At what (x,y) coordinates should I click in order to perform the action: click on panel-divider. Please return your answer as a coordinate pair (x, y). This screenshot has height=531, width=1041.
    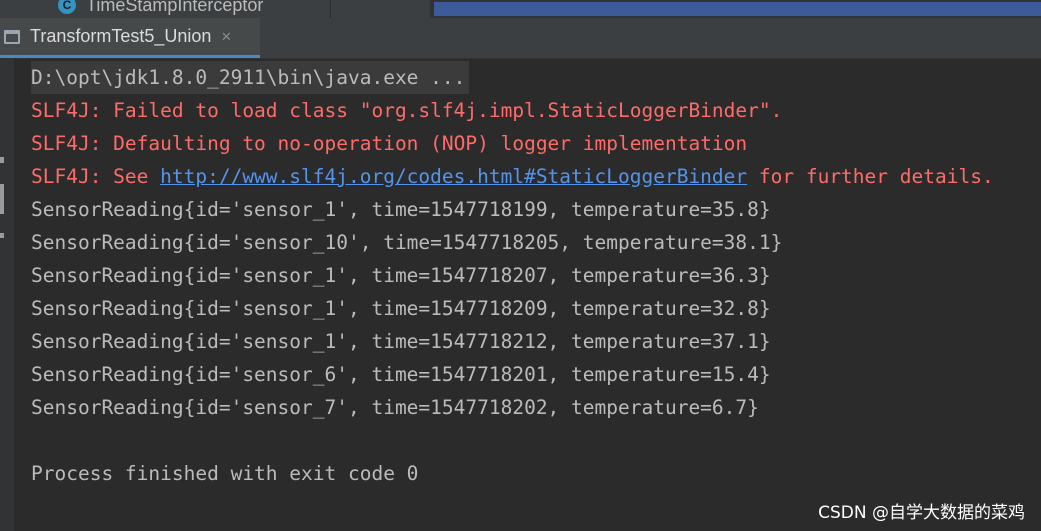
    Looking at the image, I should click on (330, 9).